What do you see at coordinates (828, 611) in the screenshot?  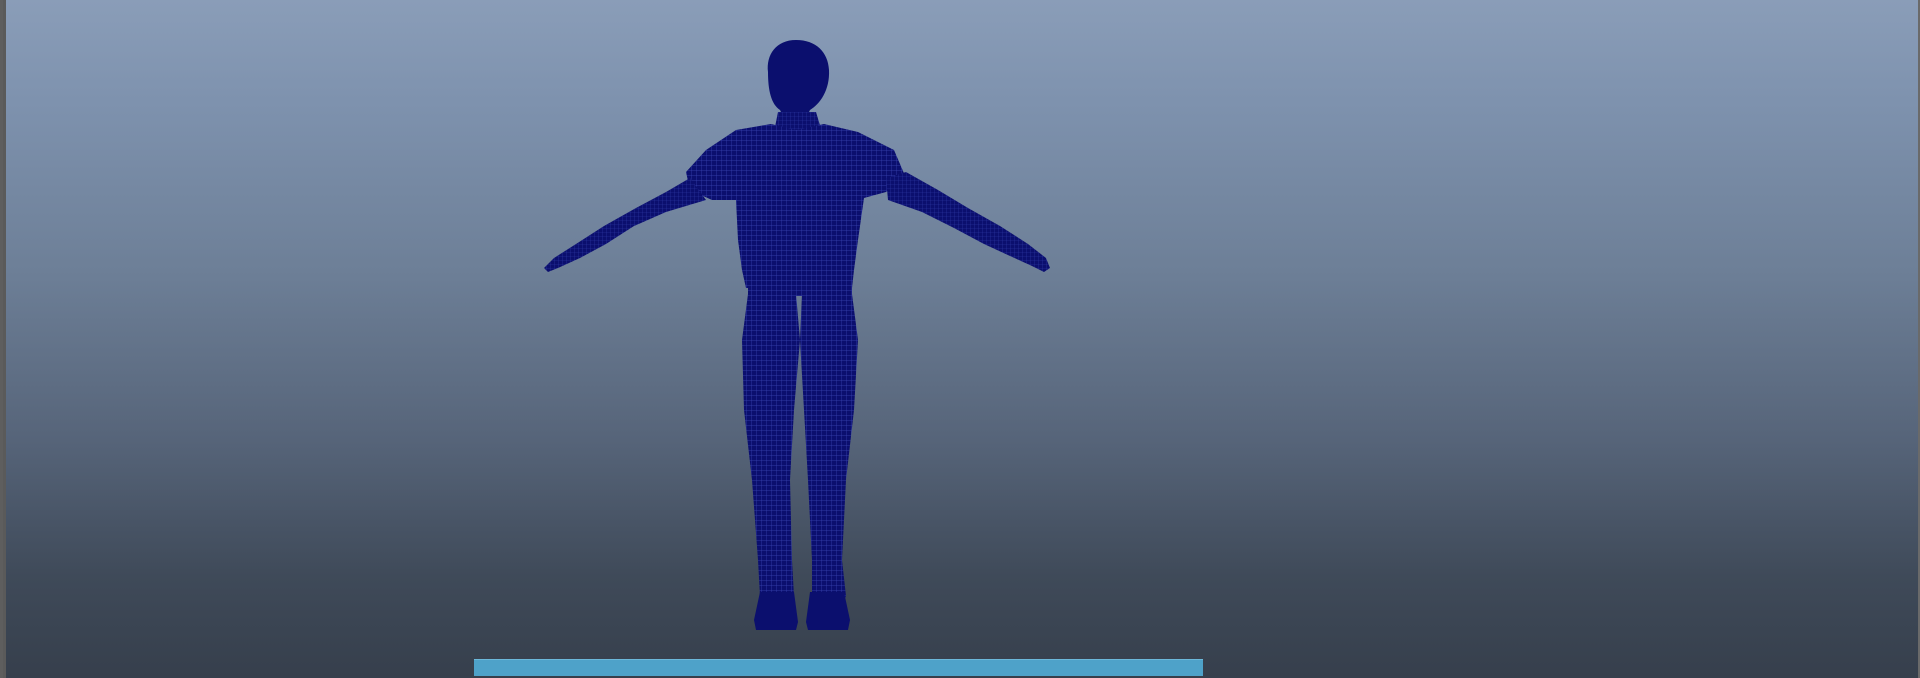 I see `right-shoe-mesh` at bounding box center [828, 611].